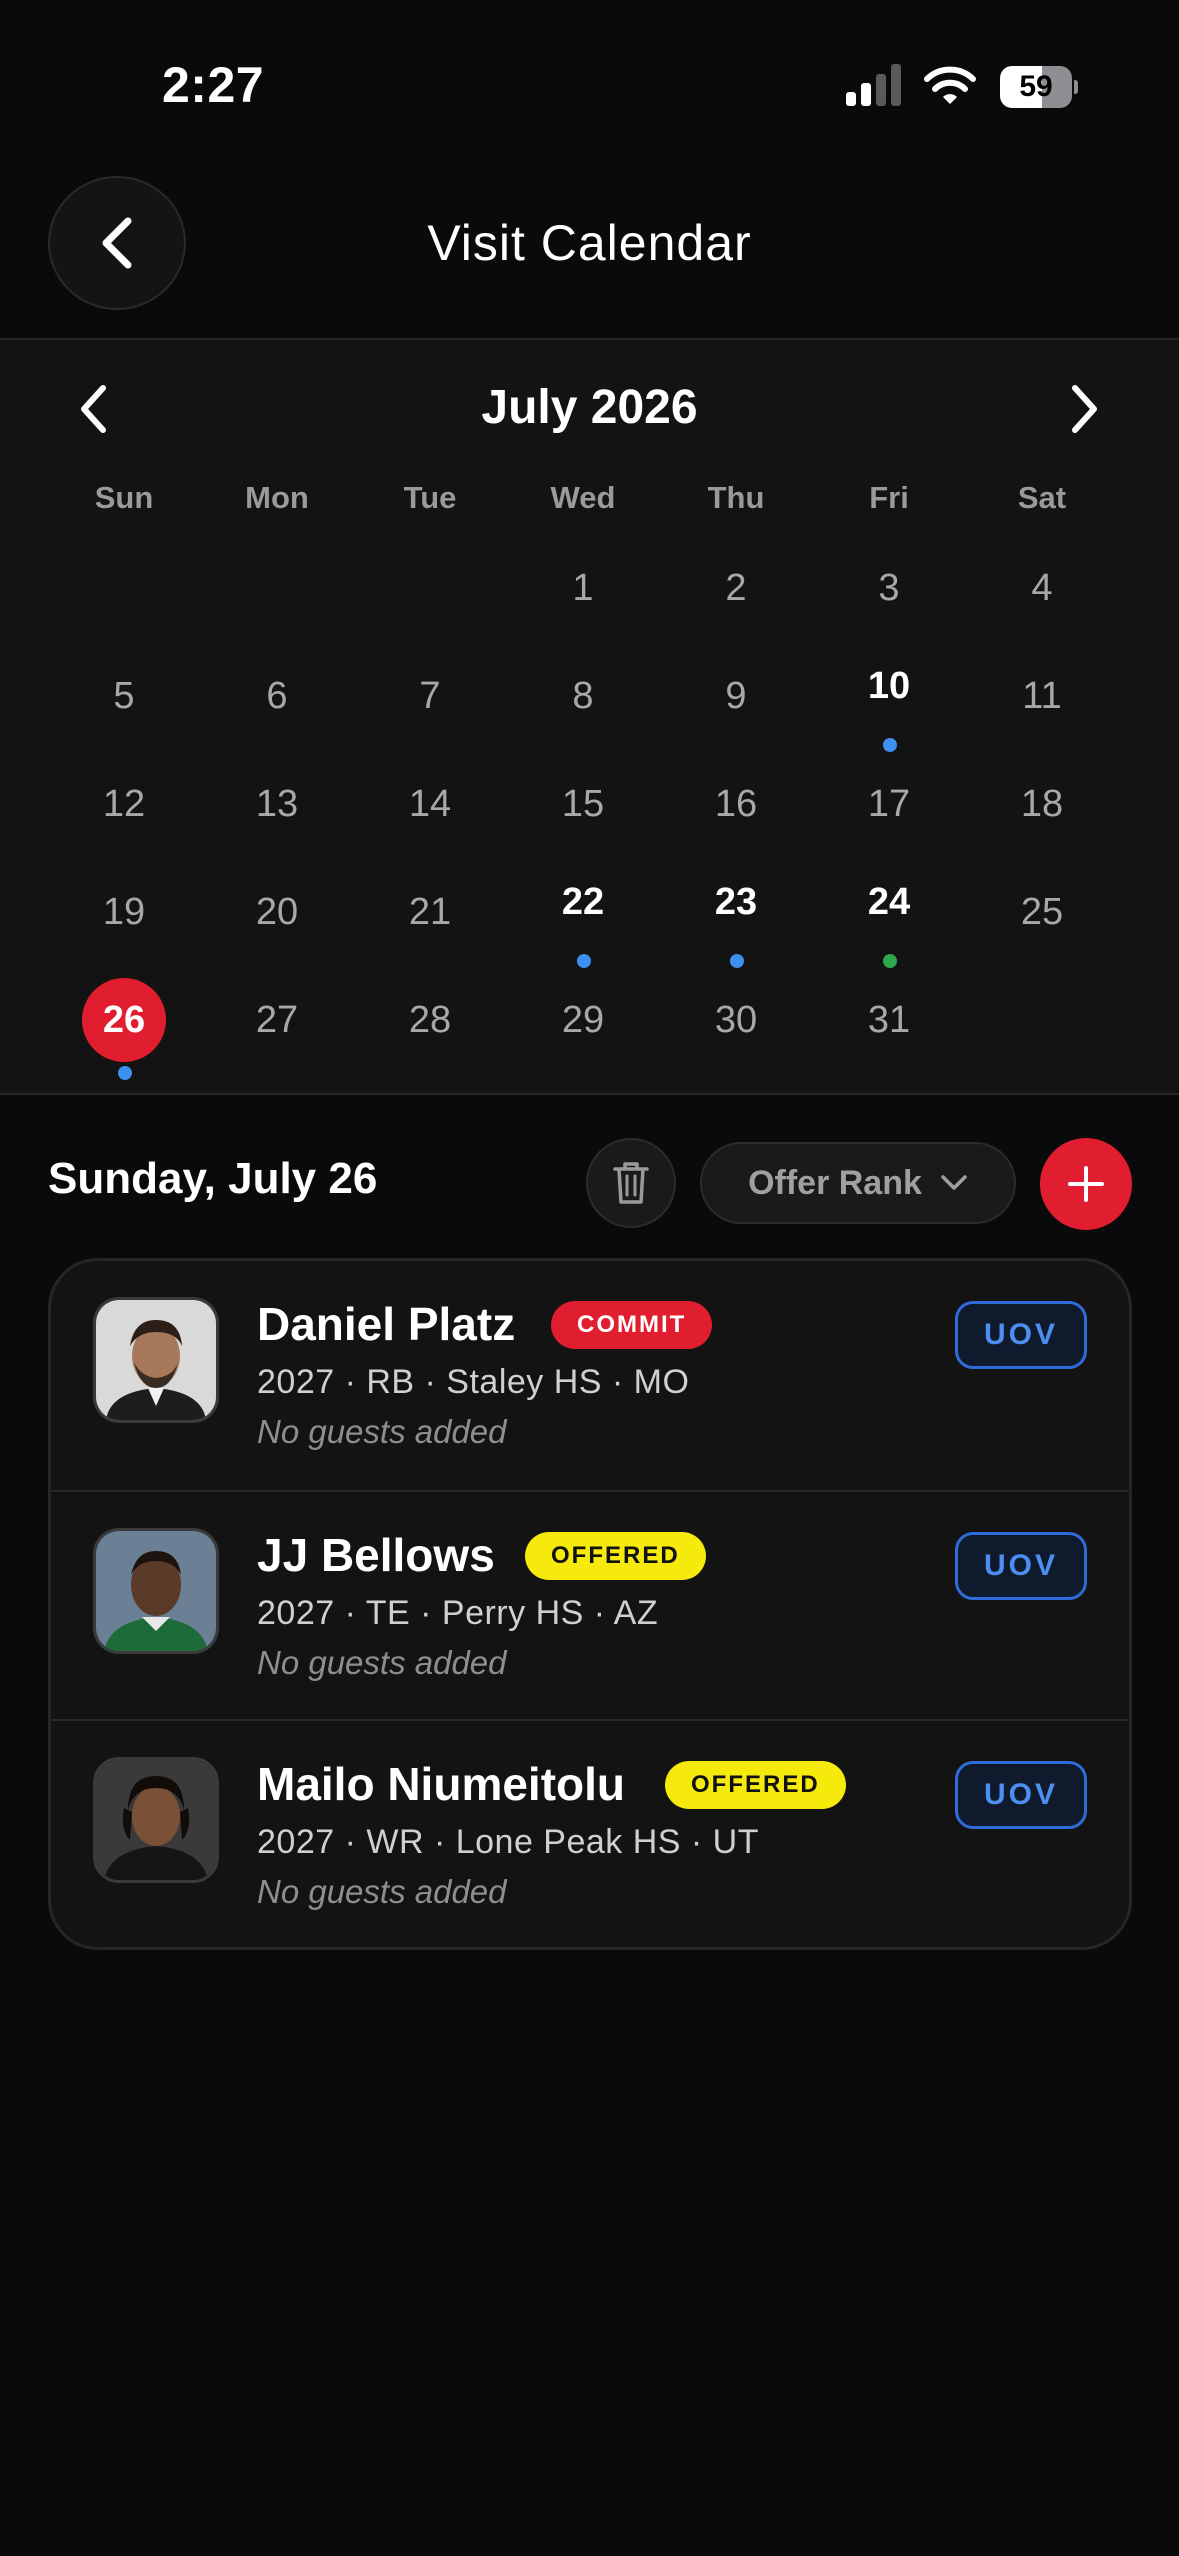 Image resolution: width=1179 pixels, height=2556 pixels. What do you see at coordinates (386, 1324) in the screenshot?
I see `player-name: Daniel Platz` at bounding box center [386, 1324].